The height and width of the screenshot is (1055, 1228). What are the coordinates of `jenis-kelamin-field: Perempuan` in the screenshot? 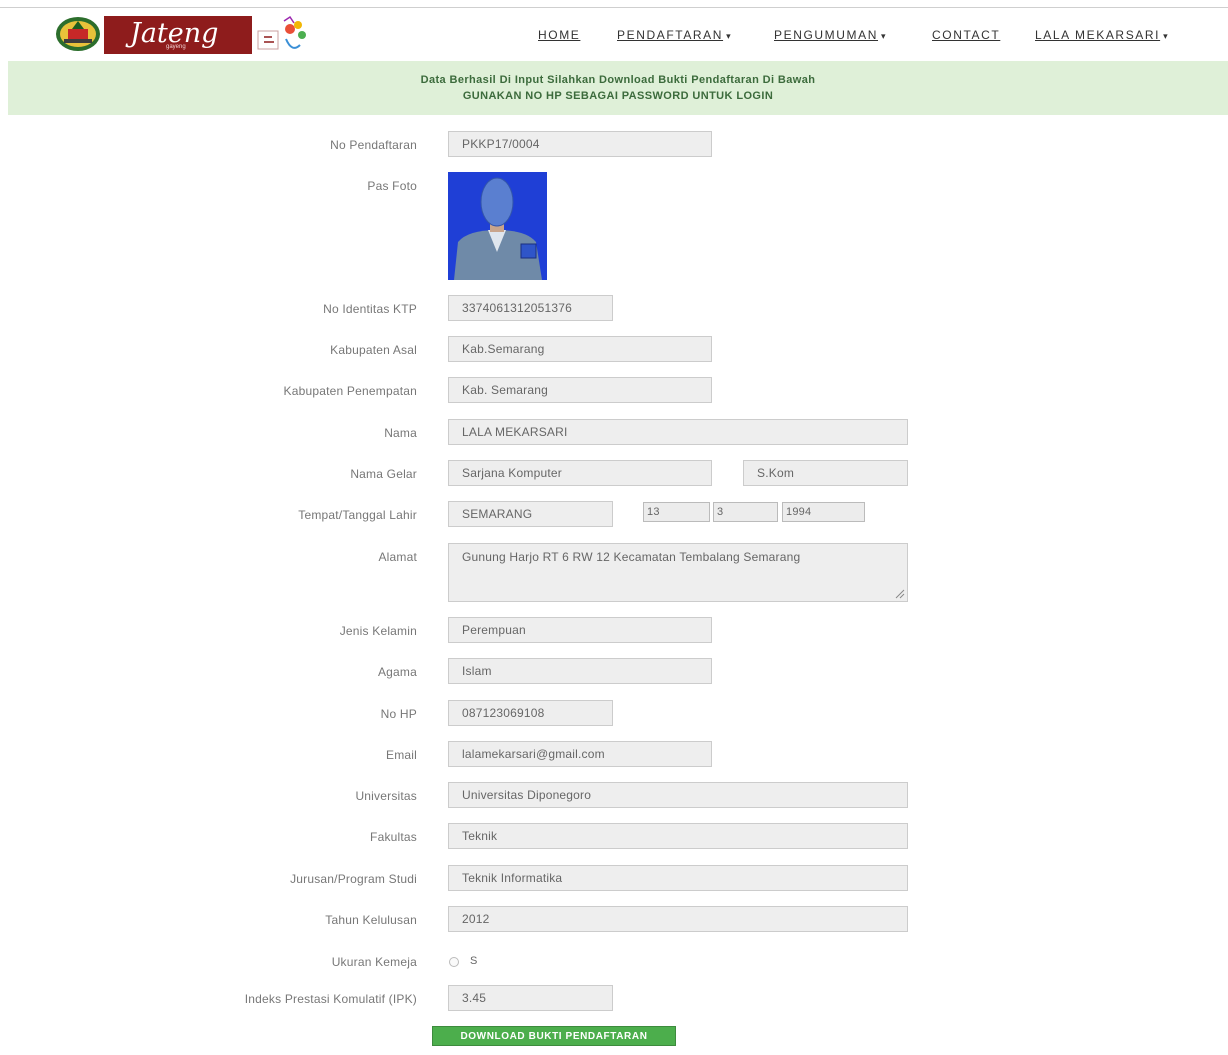 It's located at (580, 630).